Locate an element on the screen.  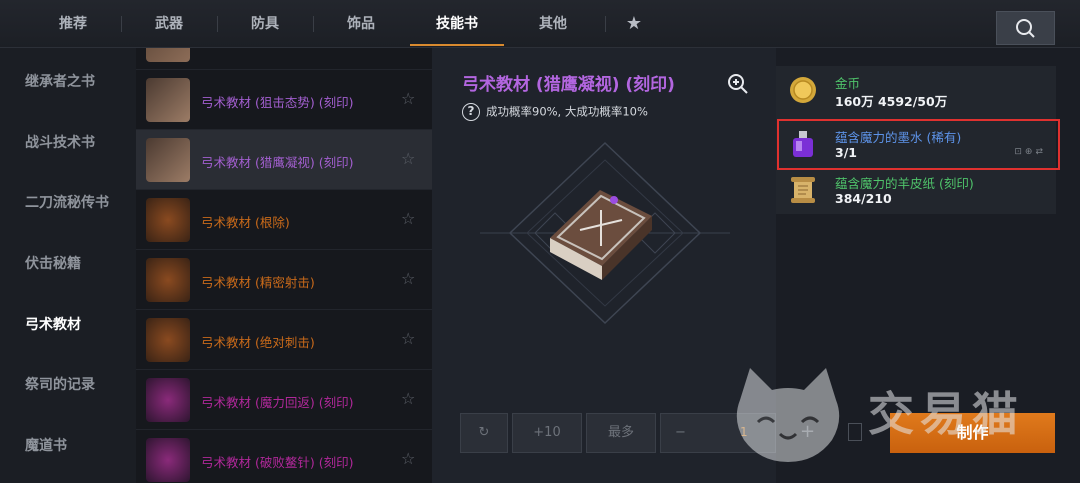
material-name: 蕴含魔力的羊皮纸 (刻印) is located at coordinates (904, 183).